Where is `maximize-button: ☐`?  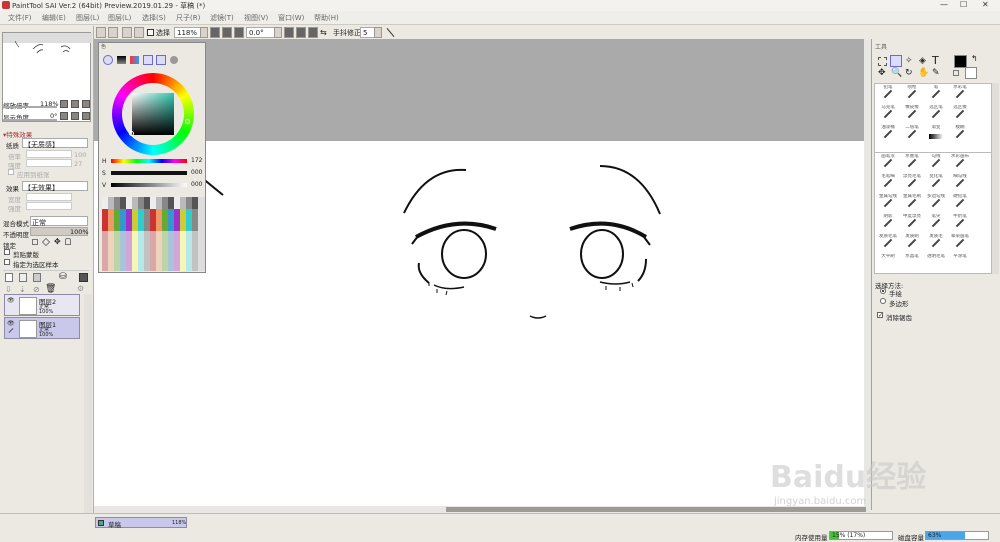 maximize-button: ☐ is located at coordinates (963, 4).